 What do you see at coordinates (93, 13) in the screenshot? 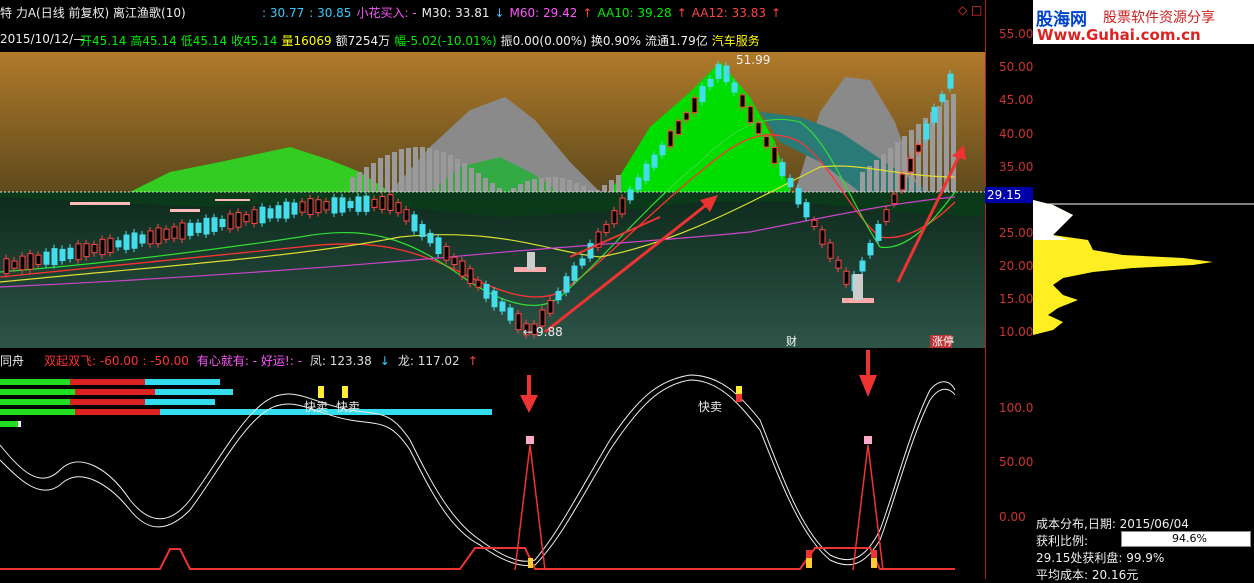
I see `stock-title: 特 力A(日线 前复权) 离江渔歌(10)` at bounding box center [93, 13].